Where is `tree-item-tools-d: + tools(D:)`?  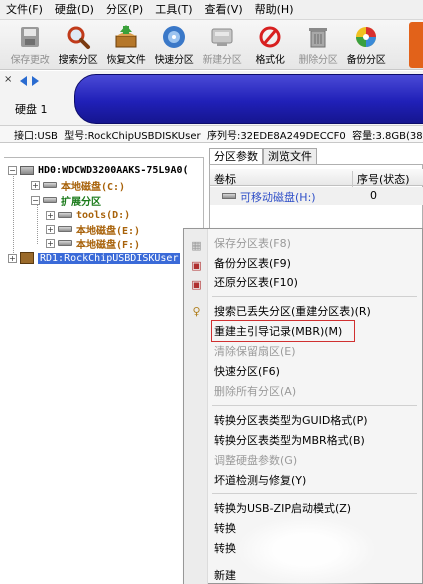 tree-item-tools-d: + tools(D:) is located at coordinates (88, 215).